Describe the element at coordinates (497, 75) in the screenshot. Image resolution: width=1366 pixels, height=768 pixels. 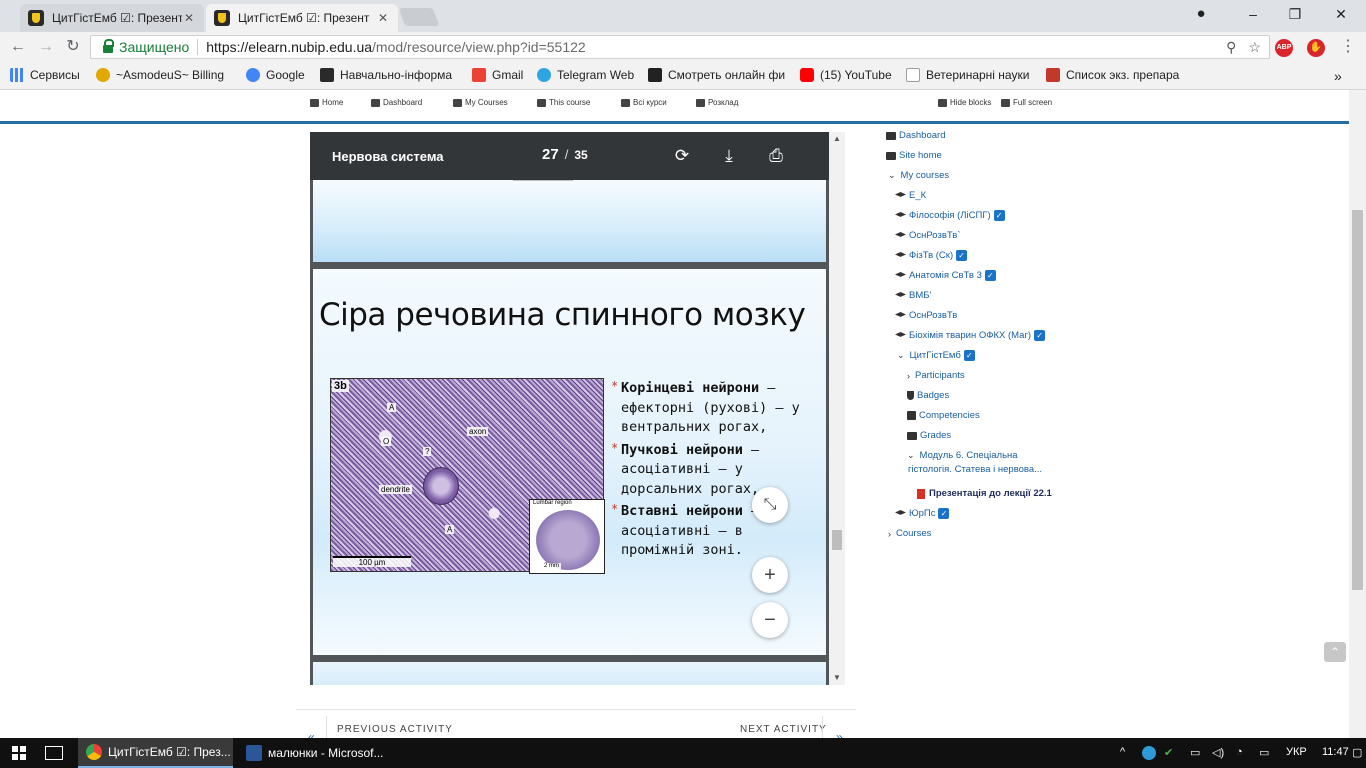
I see `bookmark-gmail: Gmail` at that location.